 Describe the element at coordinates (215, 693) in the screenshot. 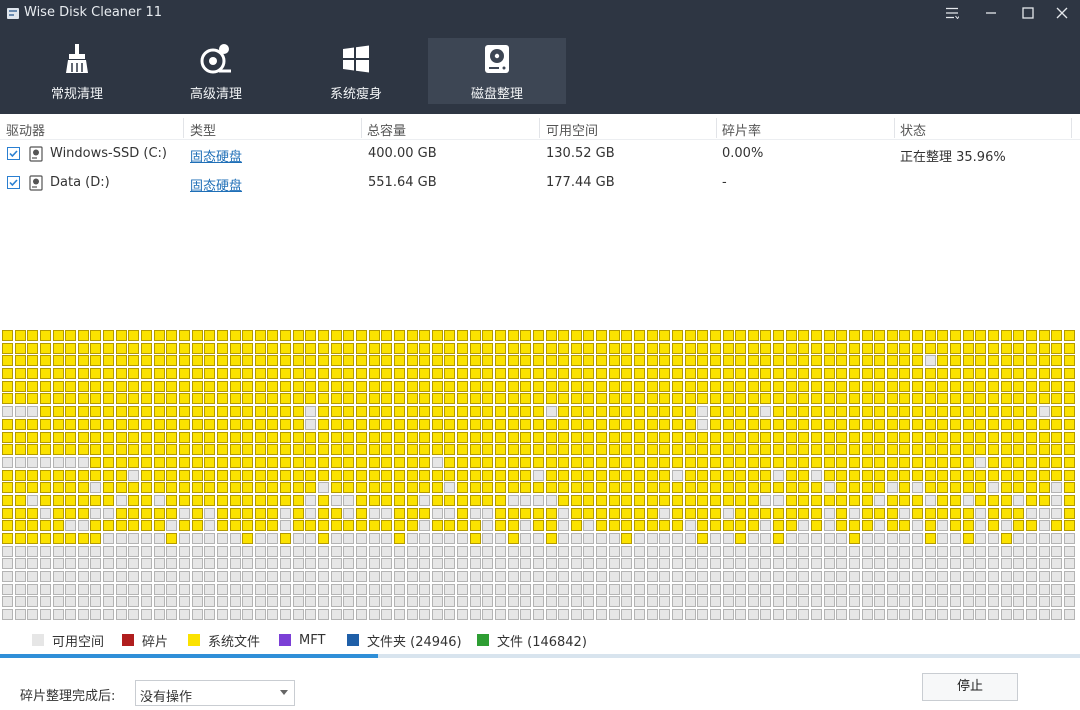

I see `after-defrag-select: 没有操作` at that location.